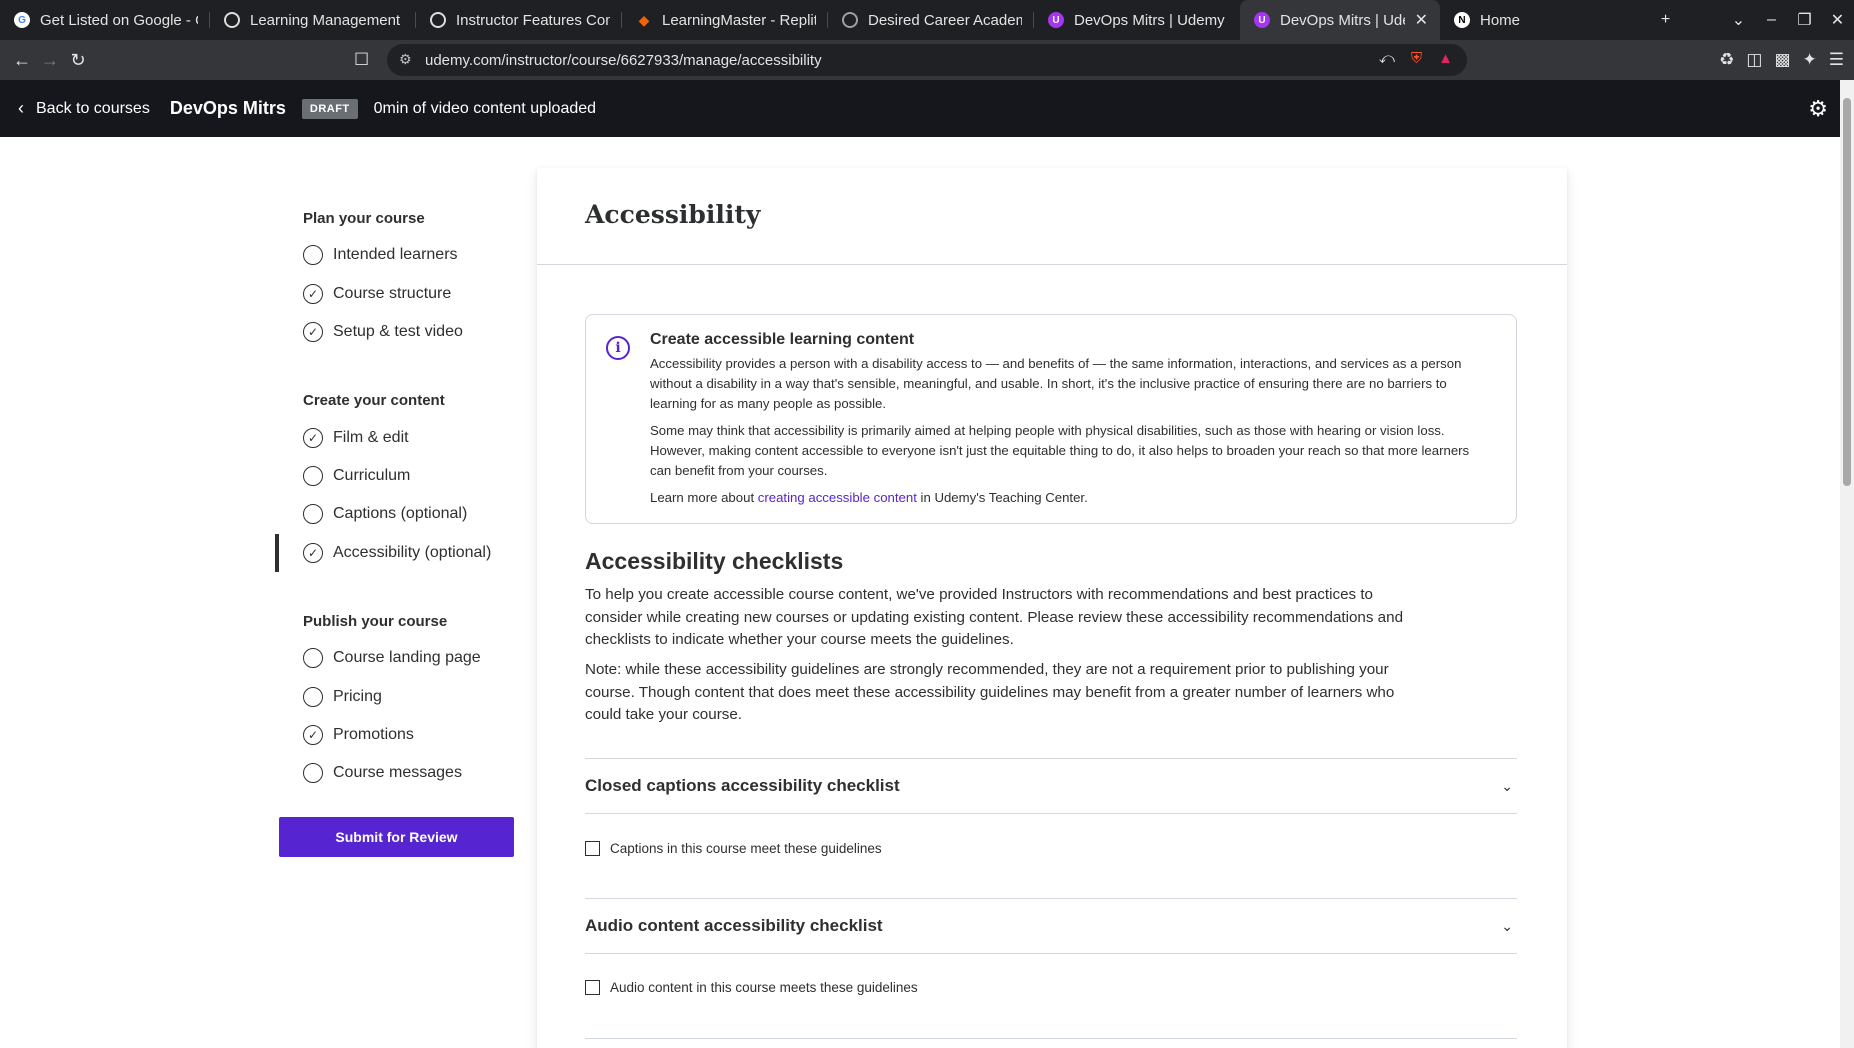  What do you see at coordinates (850, 20) in the screenshot?
I see `globe-icon` at bounding box center [850, 20].